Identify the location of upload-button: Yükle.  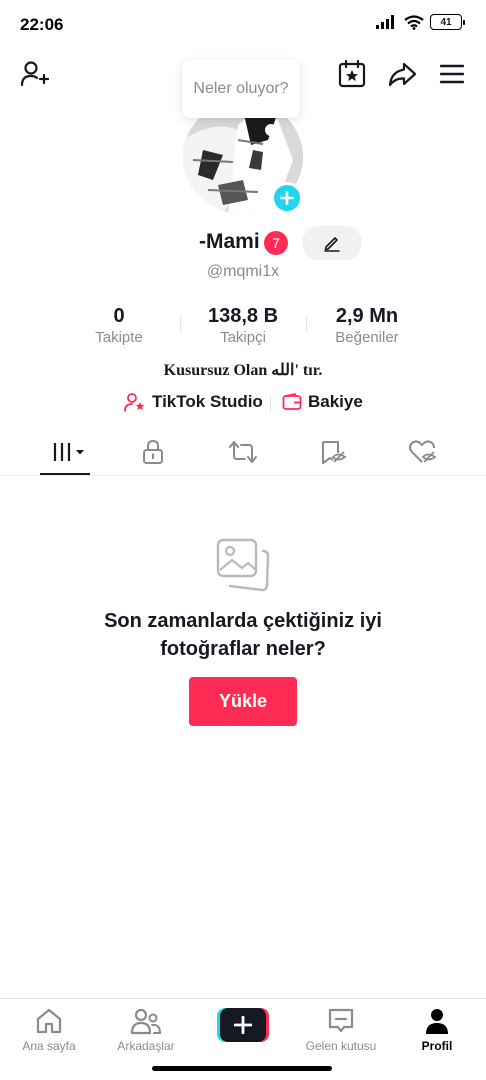
(243, 701).